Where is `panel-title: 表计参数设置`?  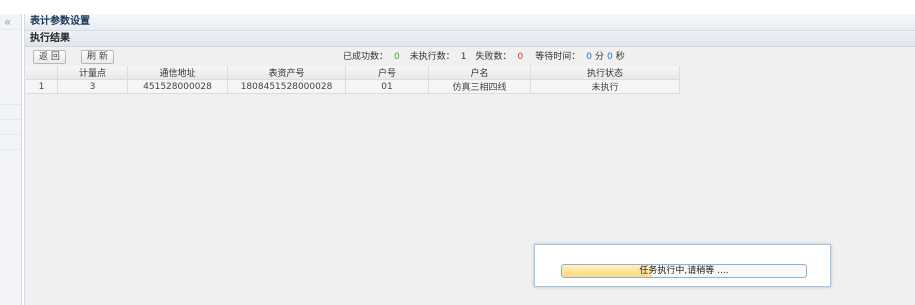
panel-title: 表计参数设置 is located at coordinates (470, 22).